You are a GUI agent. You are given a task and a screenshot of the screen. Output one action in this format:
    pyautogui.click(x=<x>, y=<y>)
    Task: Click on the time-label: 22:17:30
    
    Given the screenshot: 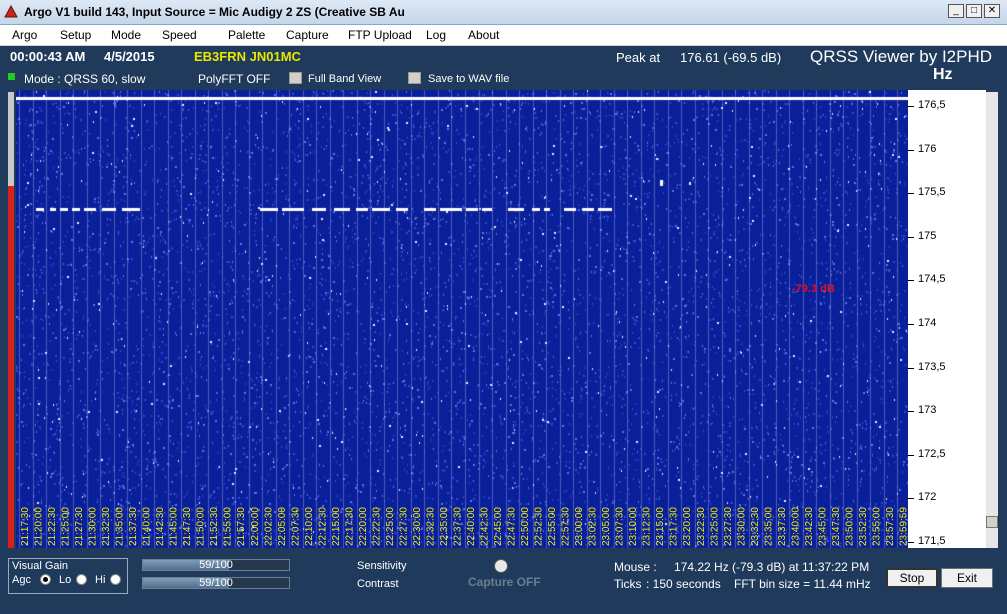 What is the action you would take?
    pyautogui.click(x=349, y=526)
    